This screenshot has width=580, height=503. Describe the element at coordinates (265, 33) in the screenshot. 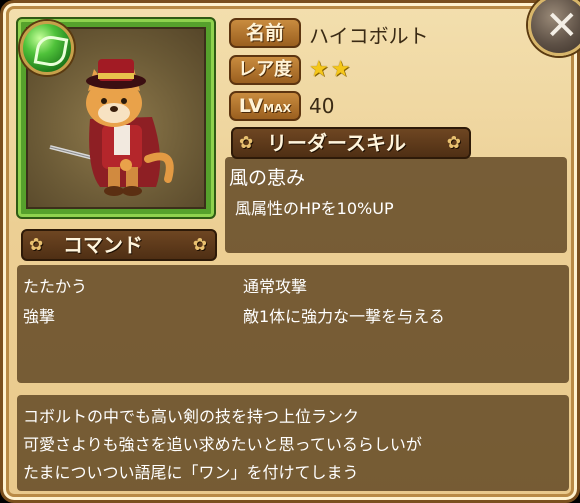

I see `name-label: 名前` at that location.